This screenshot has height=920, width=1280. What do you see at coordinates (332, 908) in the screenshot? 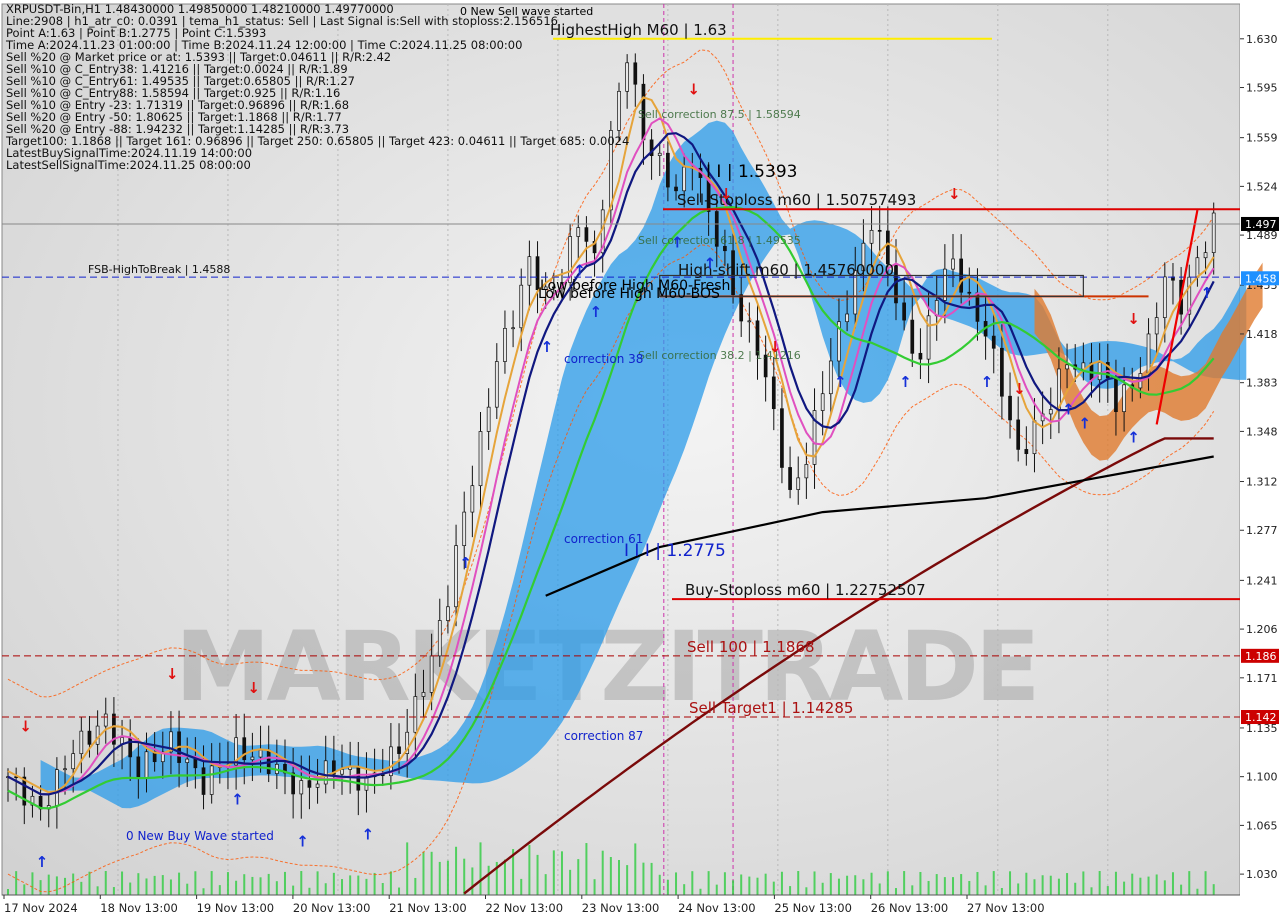
I see `x-tick-label: 20 Nov 13:00` at bounding box center [332, 908].